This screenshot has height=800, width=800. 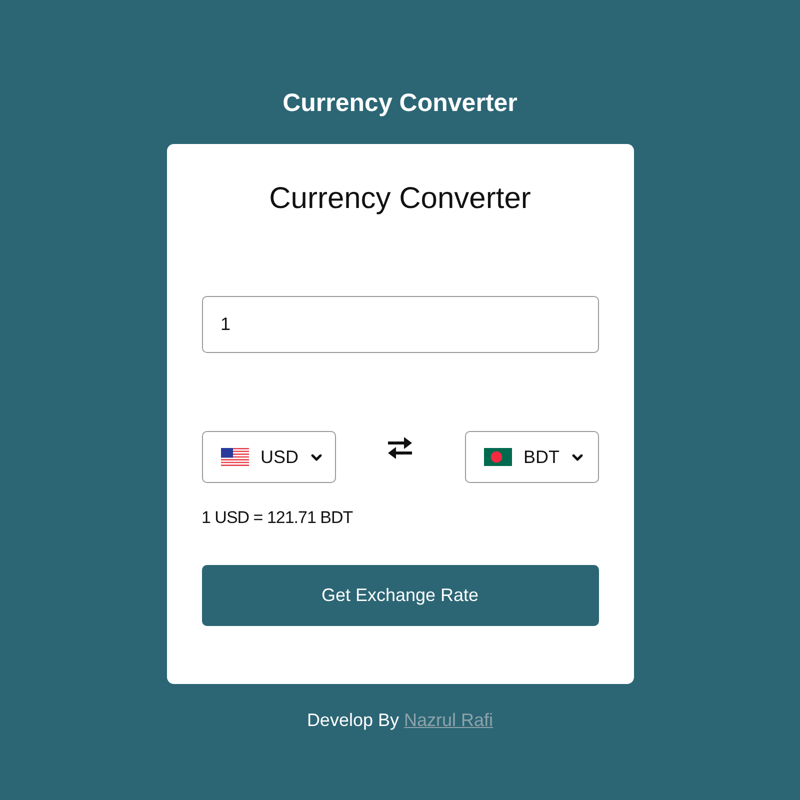 What do you see at coordinates (279, 457) in the screenshot?
I see `currency-code: USD` at bounding box center [279, 457].